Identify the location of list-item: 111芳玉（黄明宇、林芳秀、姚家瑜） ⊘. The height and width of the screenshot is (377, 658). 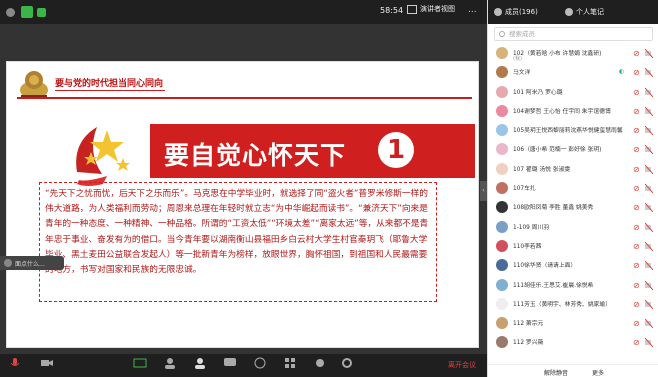
(573, 304).